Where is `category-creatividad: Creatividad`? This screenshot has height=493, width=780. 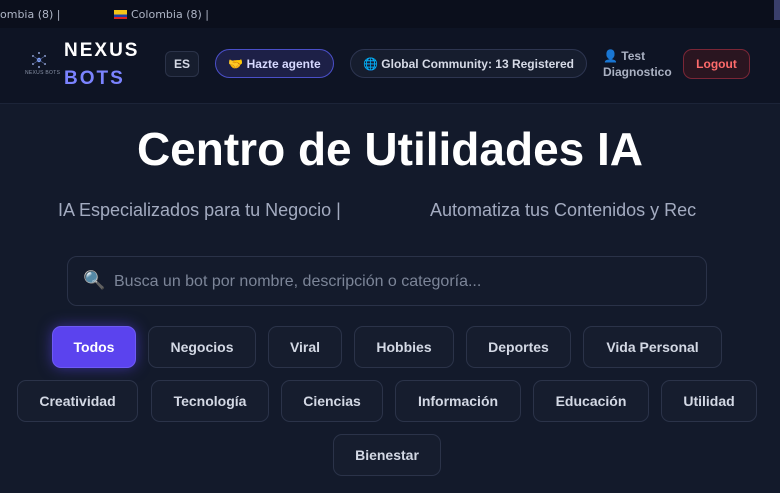
category-creatividad: Creatividad is located at coordinates (77, 401).